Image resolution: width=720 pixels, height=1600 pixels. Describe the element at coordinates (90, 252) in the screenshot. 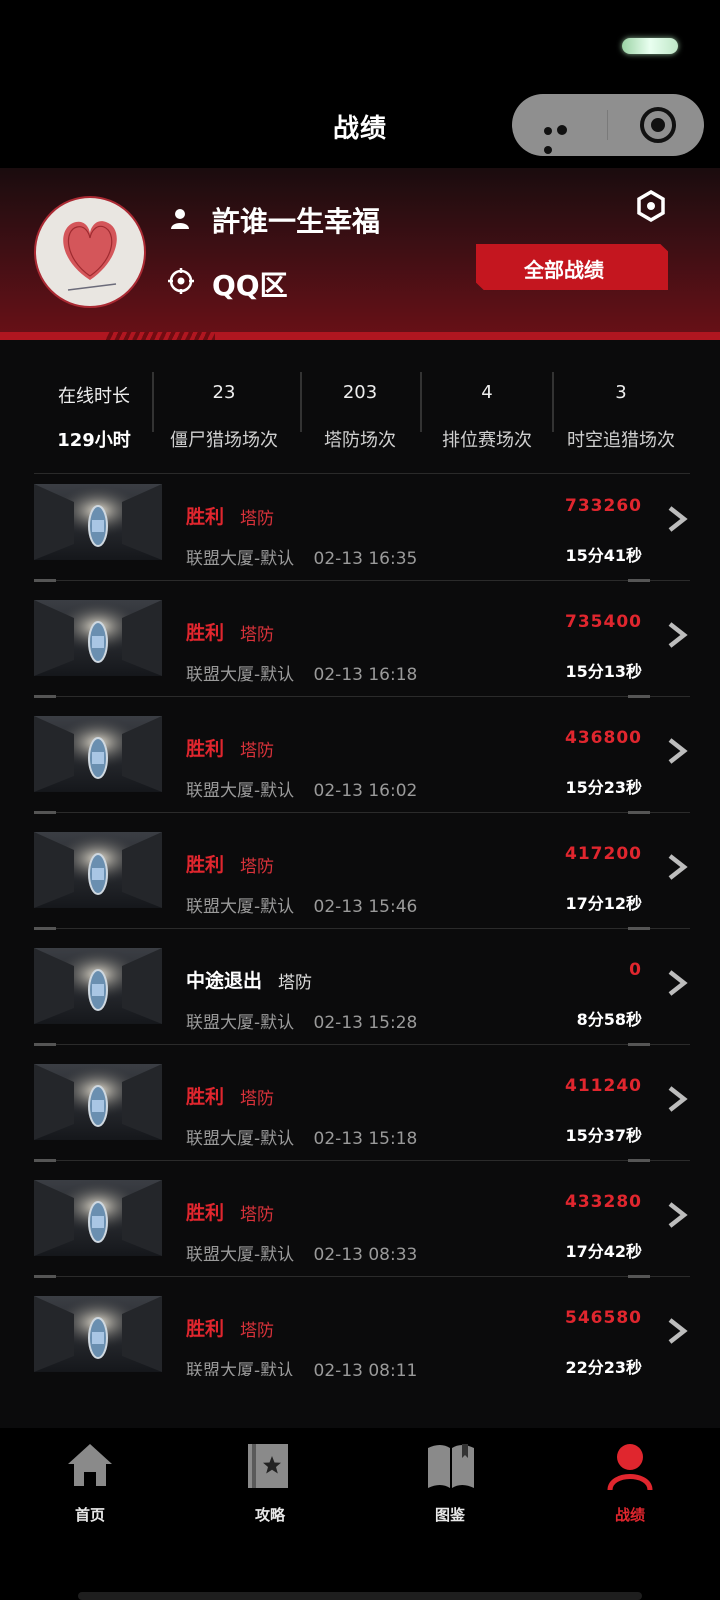

I see `avatar` at that location.